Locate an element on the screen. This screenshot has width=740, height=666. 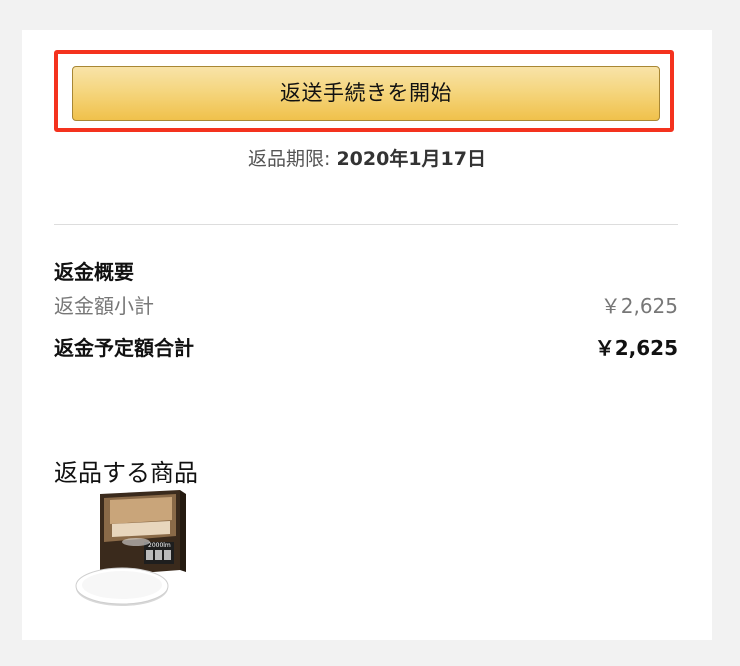
start-return-button: 返送手続きを開始 is located at coordinates (366, 93).